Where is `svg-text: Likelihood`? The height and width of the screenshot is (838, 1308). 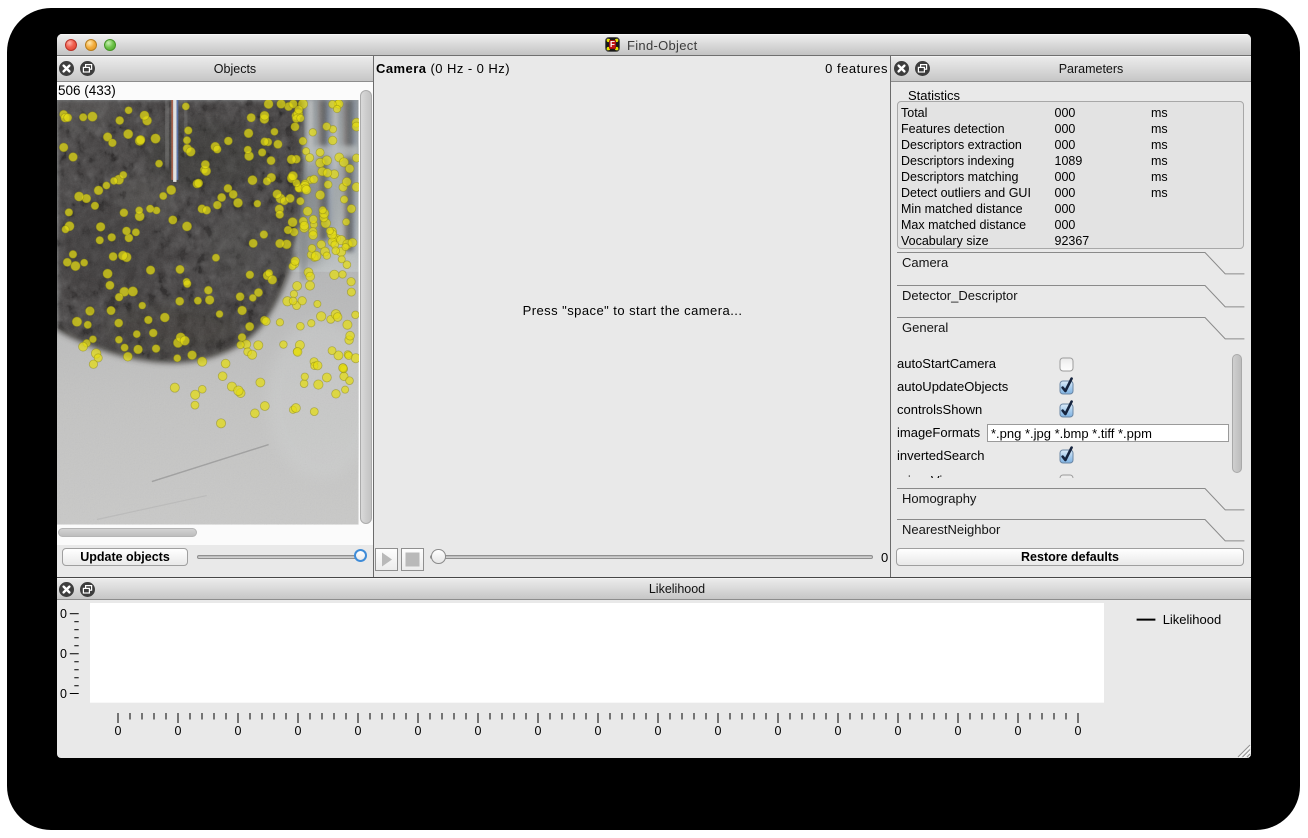
svg-text: Likelihood is located at coordinates (1192, 619).